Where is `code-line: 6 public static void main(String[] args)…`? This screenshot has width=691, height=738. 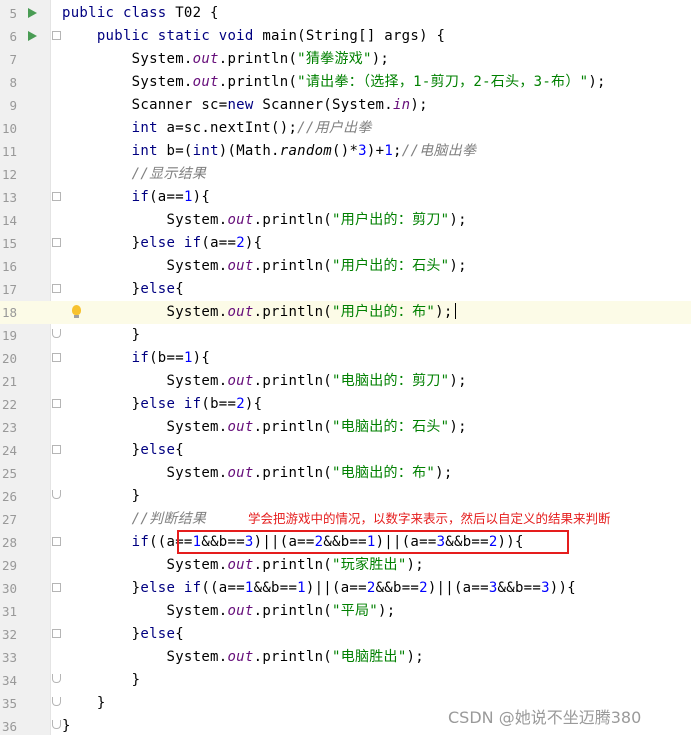
code-line: 6 public static void main(String[] args)… is located at coordinates (345, 36).